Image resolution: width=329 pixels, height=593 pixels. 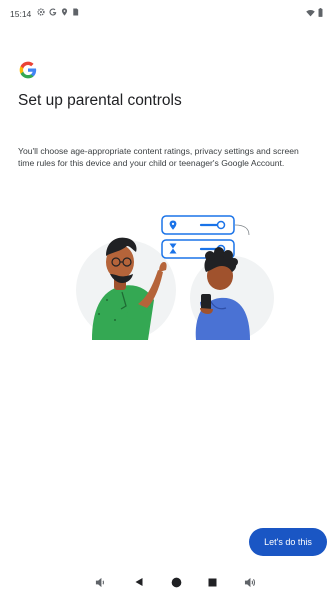 I want to click on google-logo-icon, so click(x=28, y=70).